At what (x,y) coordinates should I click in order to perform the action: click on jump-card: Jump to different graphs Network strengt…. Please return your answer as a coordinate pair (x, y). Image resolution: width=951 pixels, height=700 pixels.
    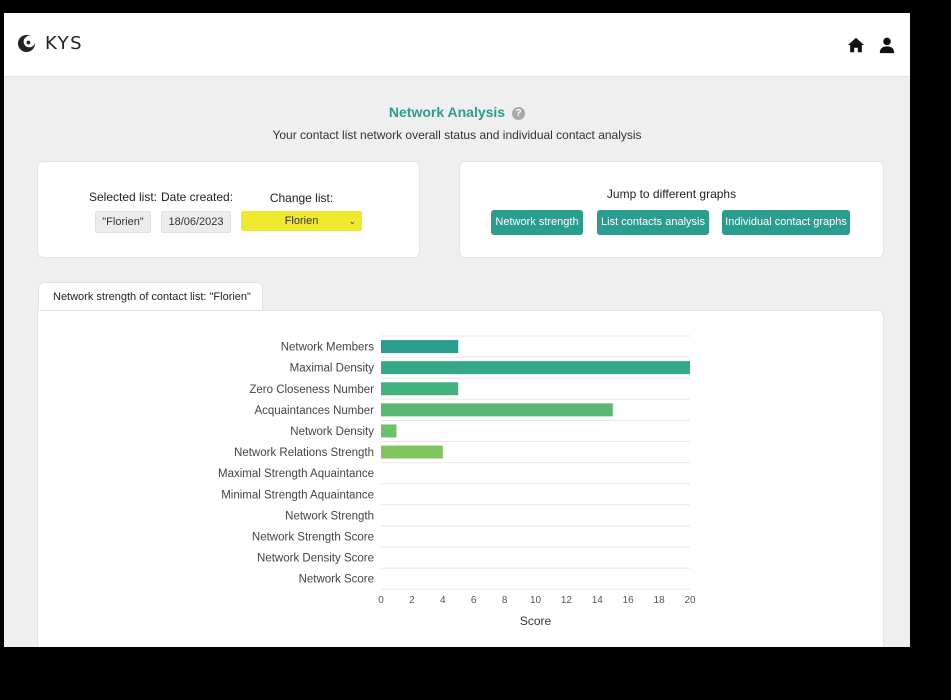
    Looking at the image, I should click on (671, 209).